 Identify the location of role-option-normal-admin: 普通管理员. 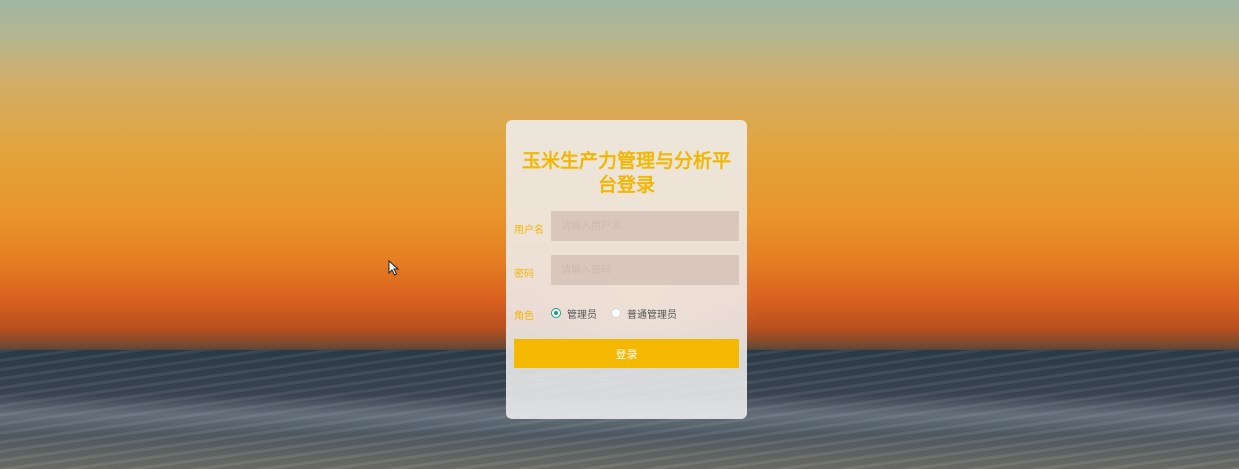
(644, 313).